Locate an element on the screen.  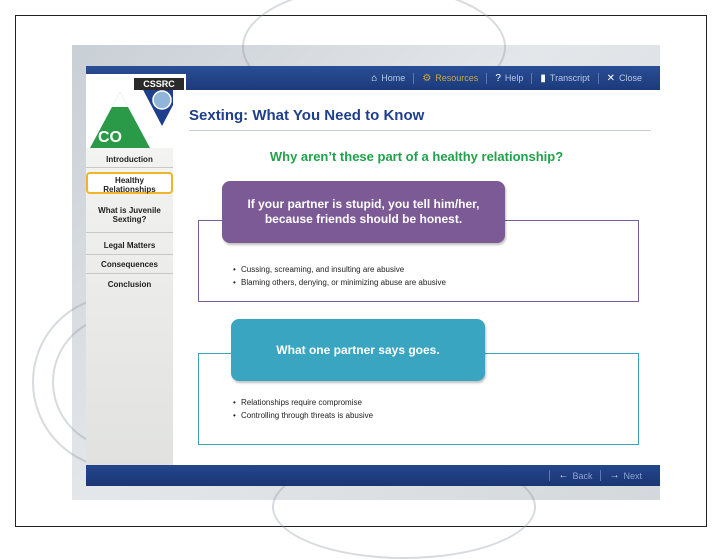
bottom-nav-menu: ← Back → Next is located at coordinates (599, 475).